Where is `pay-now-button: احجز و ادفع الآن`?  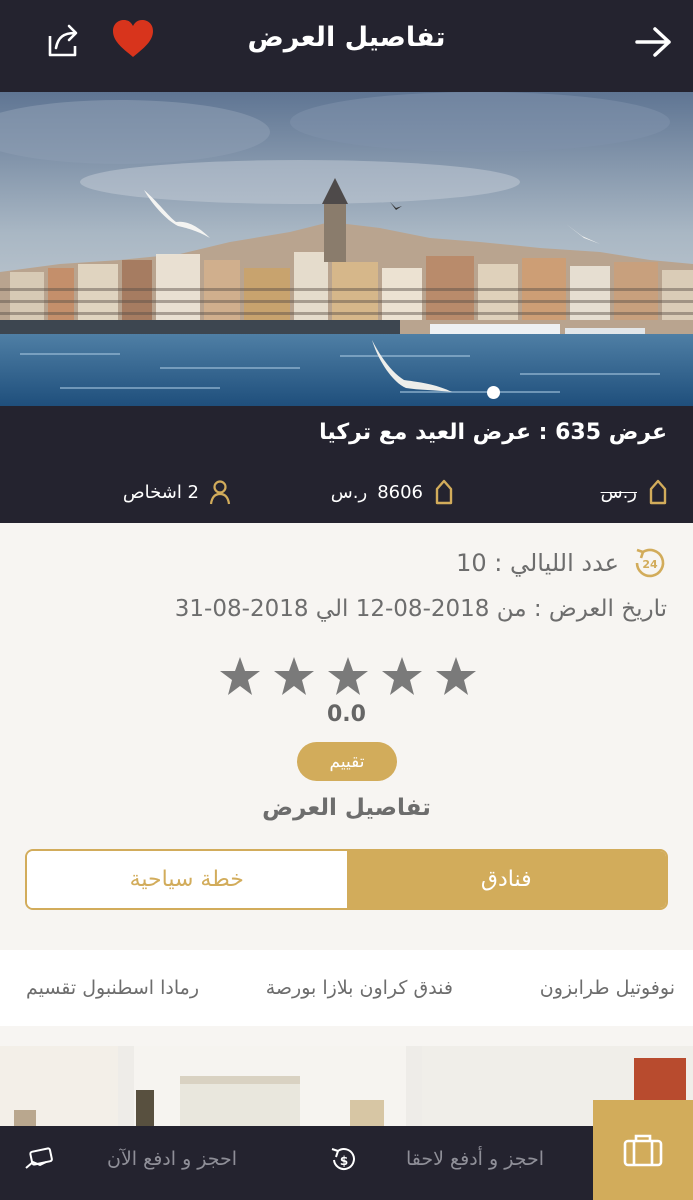 pay-now-button: احجز و ادفع الآن is located at coordinates (172, 1159).